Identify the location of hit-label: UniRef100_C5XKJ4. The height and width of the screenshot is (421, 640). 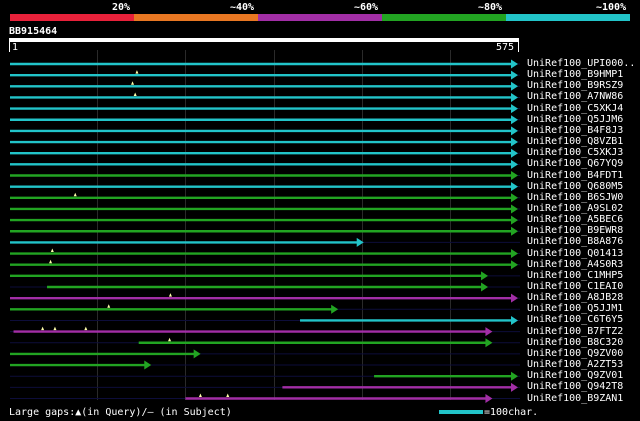
(575, 108).